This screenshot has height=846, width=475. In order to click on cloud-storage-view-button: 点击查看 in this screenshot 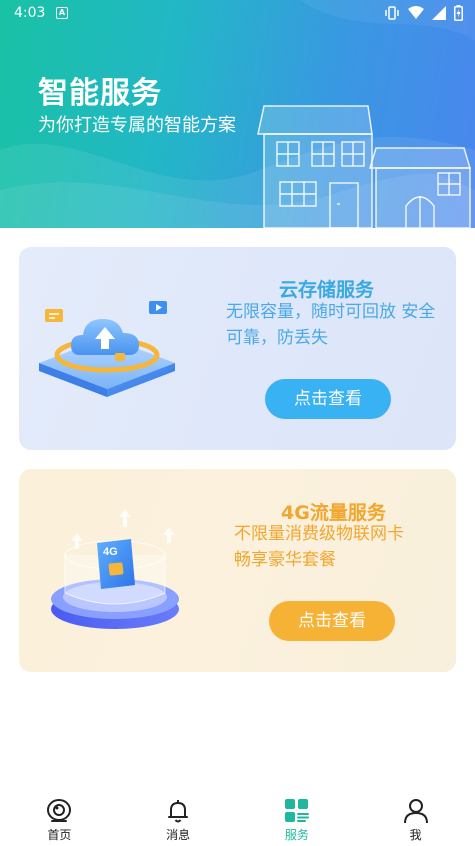, I will do `click(328, 399)`.